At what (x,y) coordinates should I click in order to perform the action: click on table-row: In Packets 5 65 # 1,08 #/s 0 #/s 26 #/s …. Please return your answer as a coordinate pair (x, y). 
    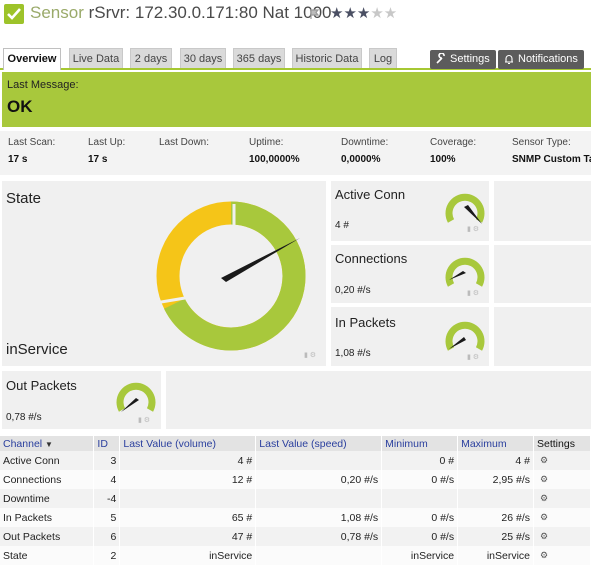
    Looking at the image, I should click on (295, 517).